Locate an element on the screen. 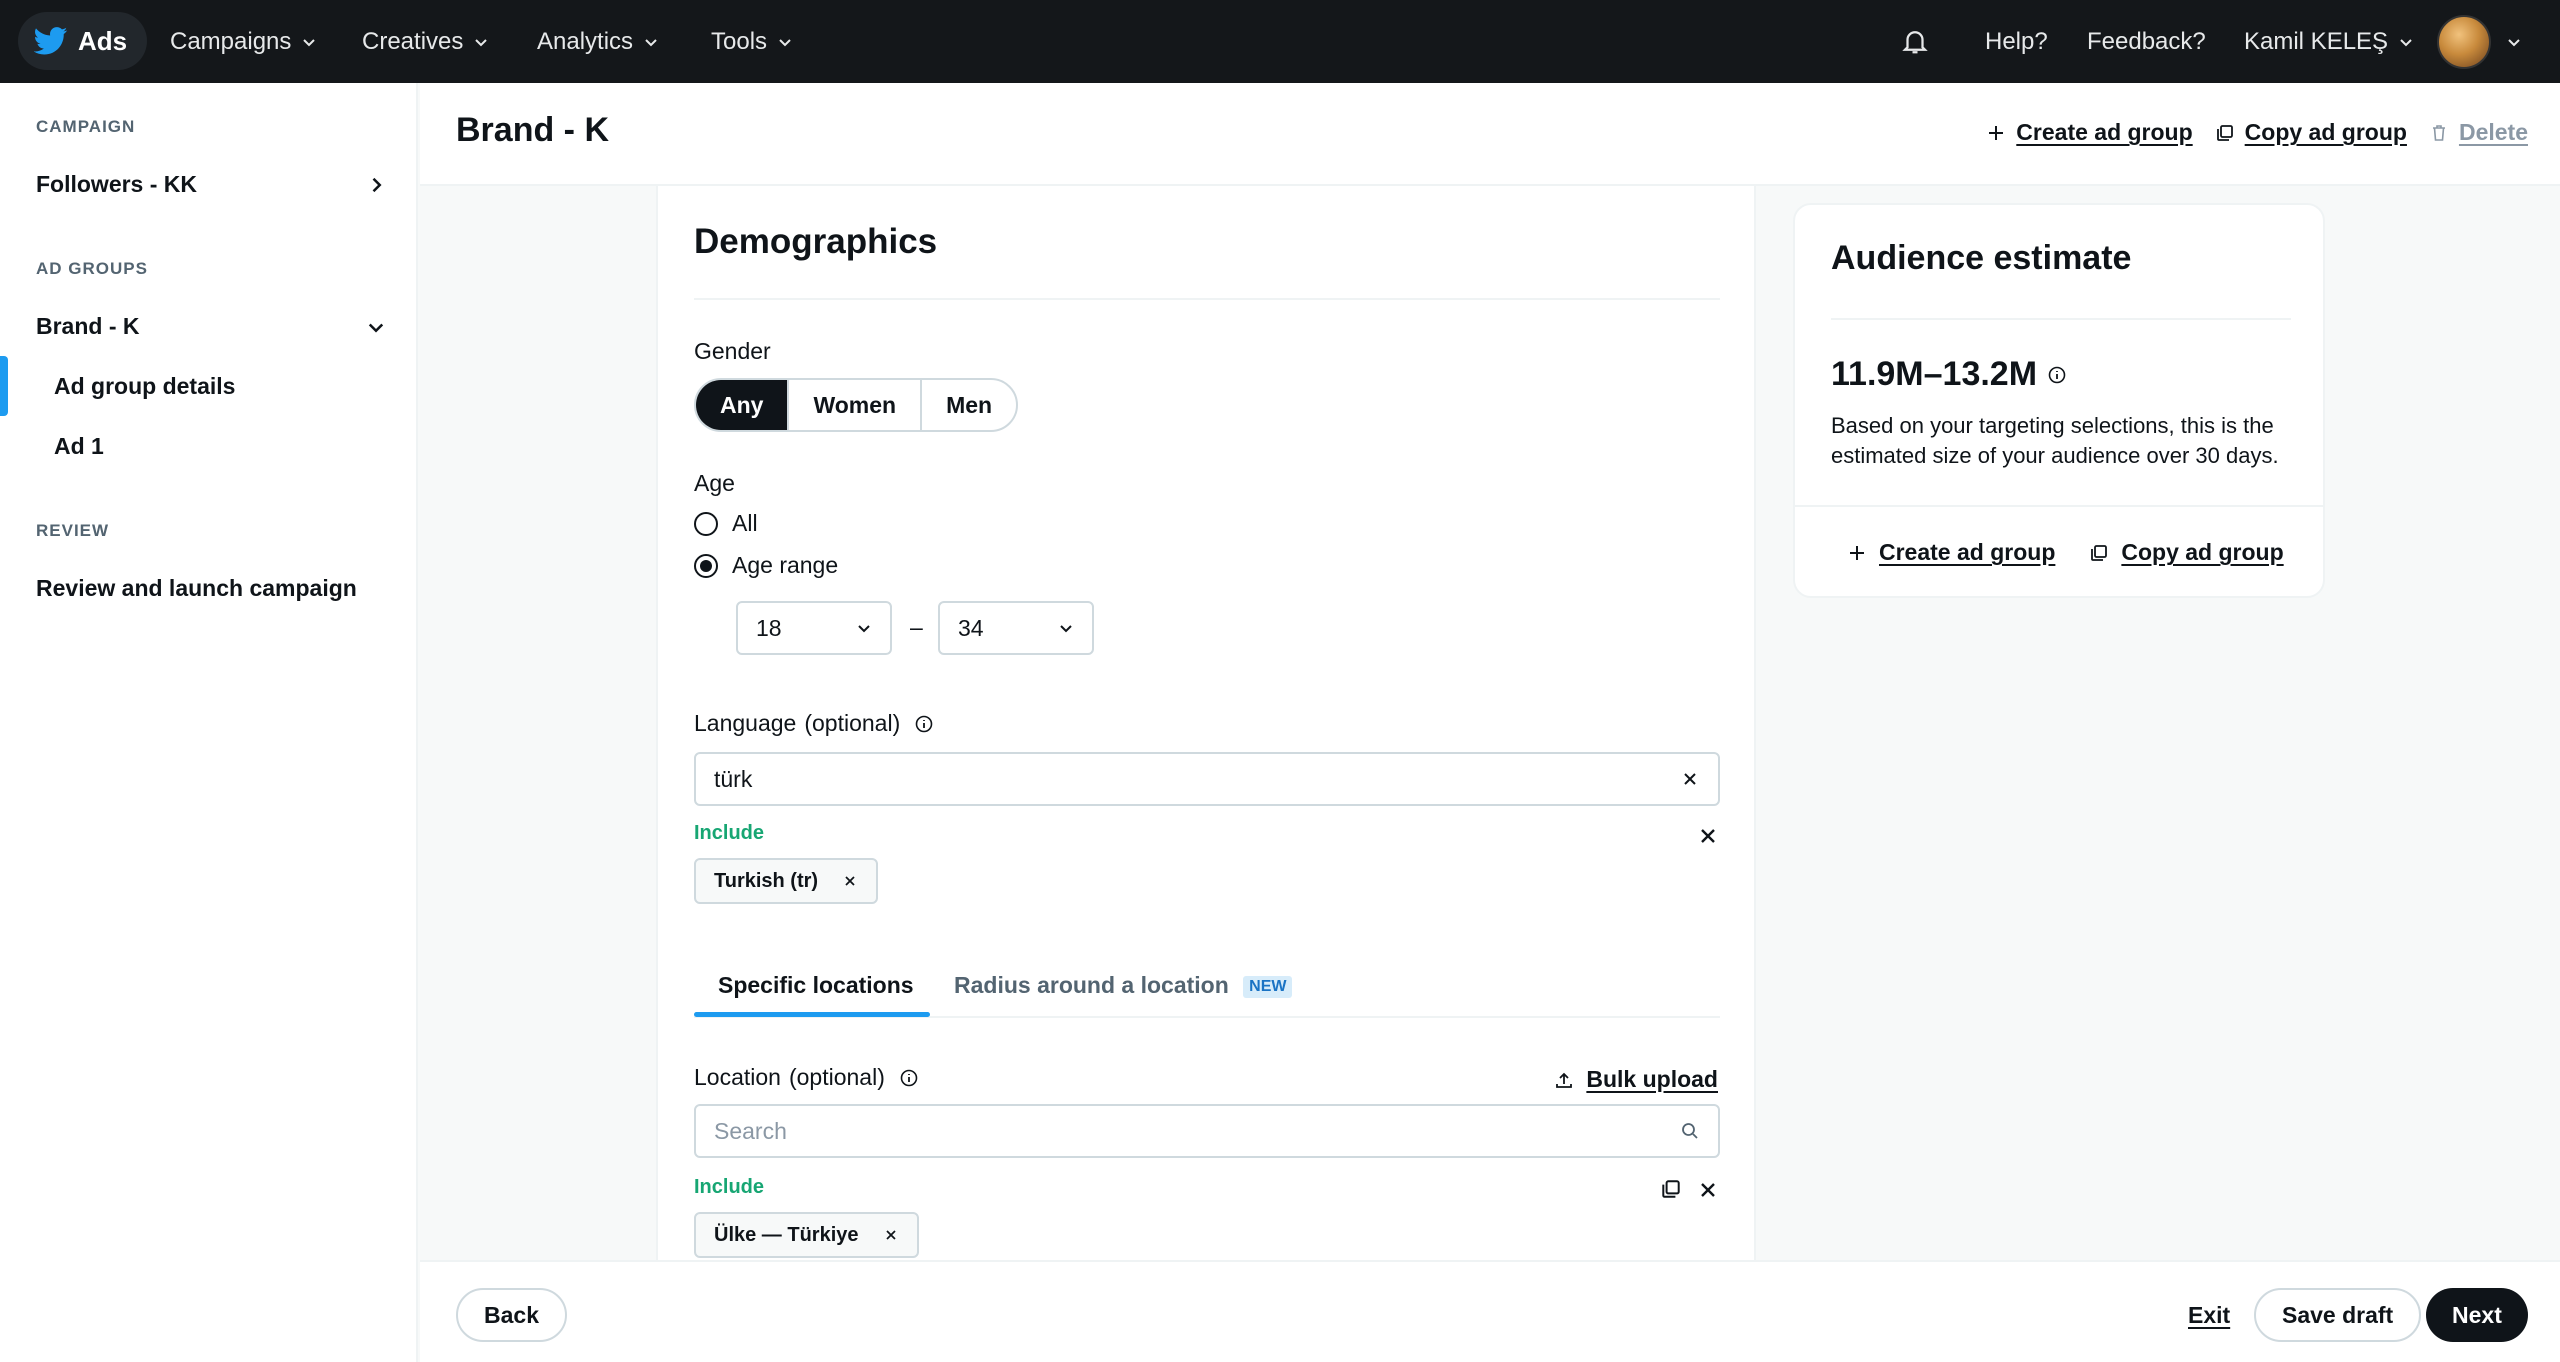  campaign-name: Followers - KK is located at coordinates (117, 184).